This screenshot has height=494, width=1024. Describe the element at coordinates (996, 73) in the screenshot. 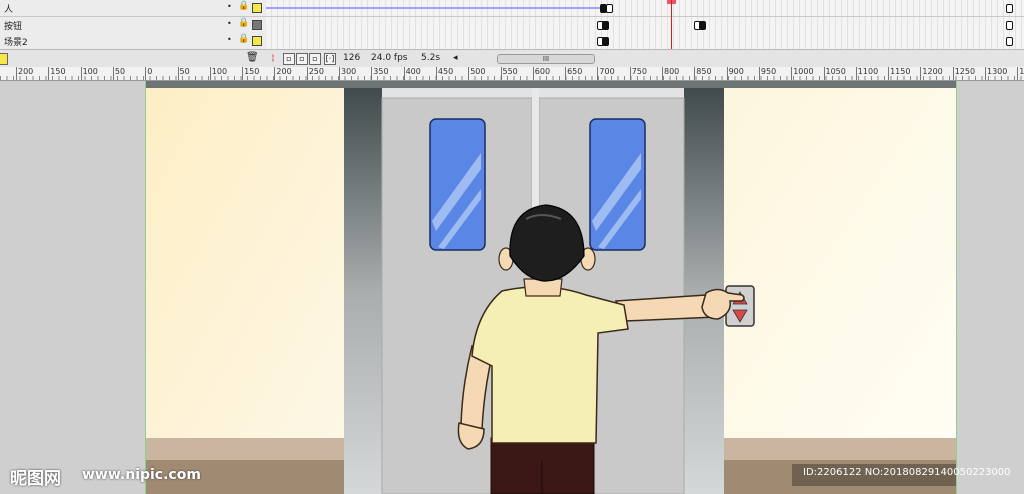

I see `ruler-tick-label: 1300` at that location.